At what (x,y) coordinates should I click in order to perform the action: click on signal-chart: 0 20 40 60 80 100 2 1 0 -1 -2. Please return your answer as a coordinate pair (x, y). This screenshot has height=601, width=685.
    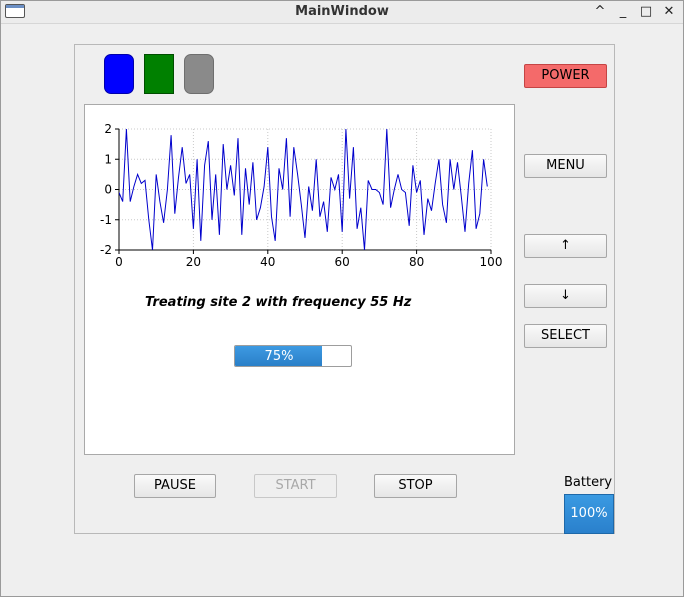
    Looking at the image, I should click on (301, 195).